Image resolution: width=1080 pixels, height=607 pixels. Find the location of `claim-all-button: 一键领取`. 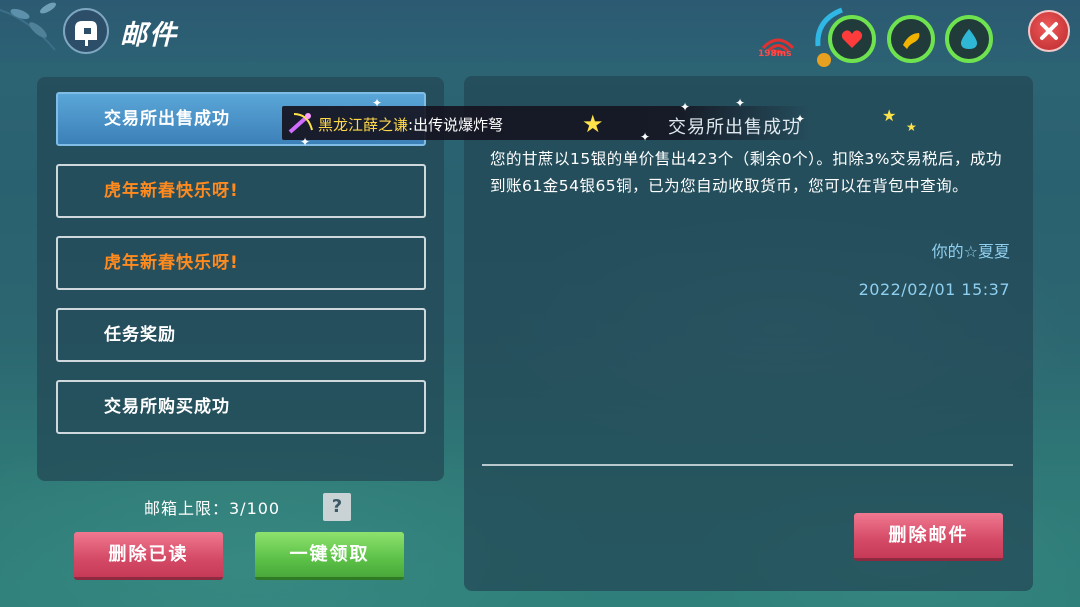

claim-all-button: 一键领取 is located at coordinates (329, 556).